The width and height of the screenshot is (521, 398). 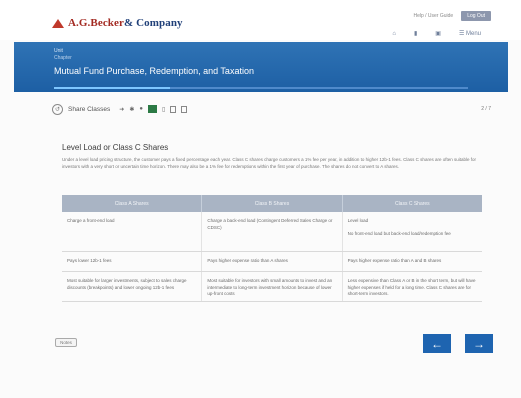 I want to click on company-logo: A.G.Becker& Company, so click(x=117, y=23).